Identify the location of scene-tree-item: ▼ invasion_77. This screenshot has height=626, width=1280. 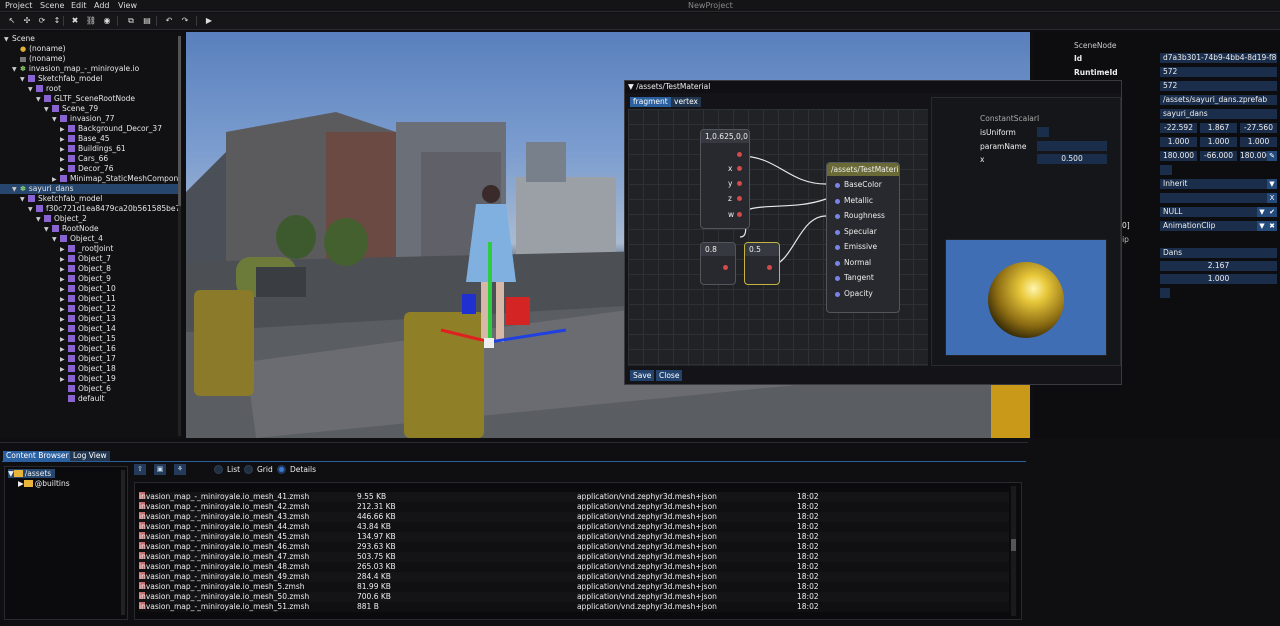
(89, 119).